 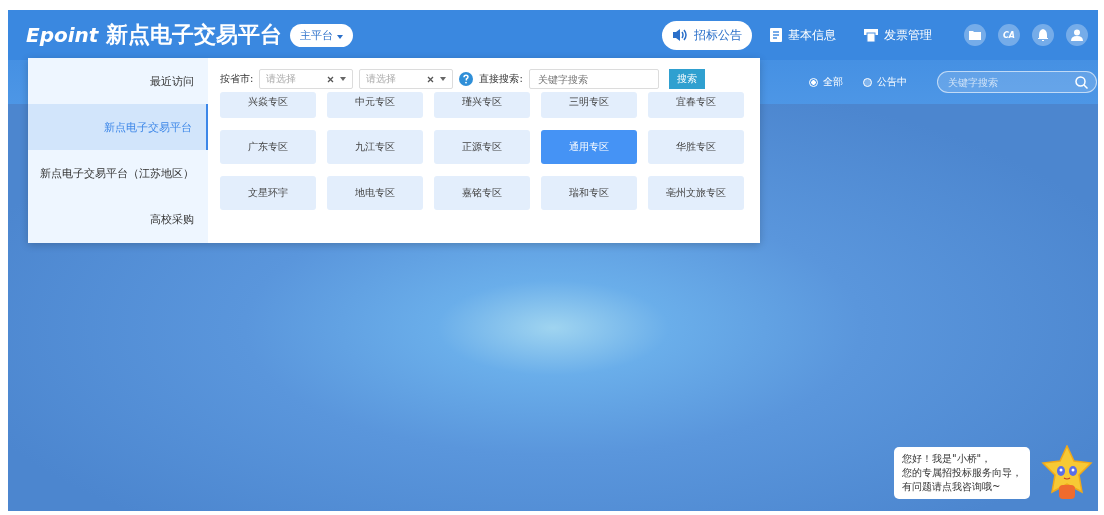 I want to click on zone-button: 瑞和专区, so click(x=589, y=193).